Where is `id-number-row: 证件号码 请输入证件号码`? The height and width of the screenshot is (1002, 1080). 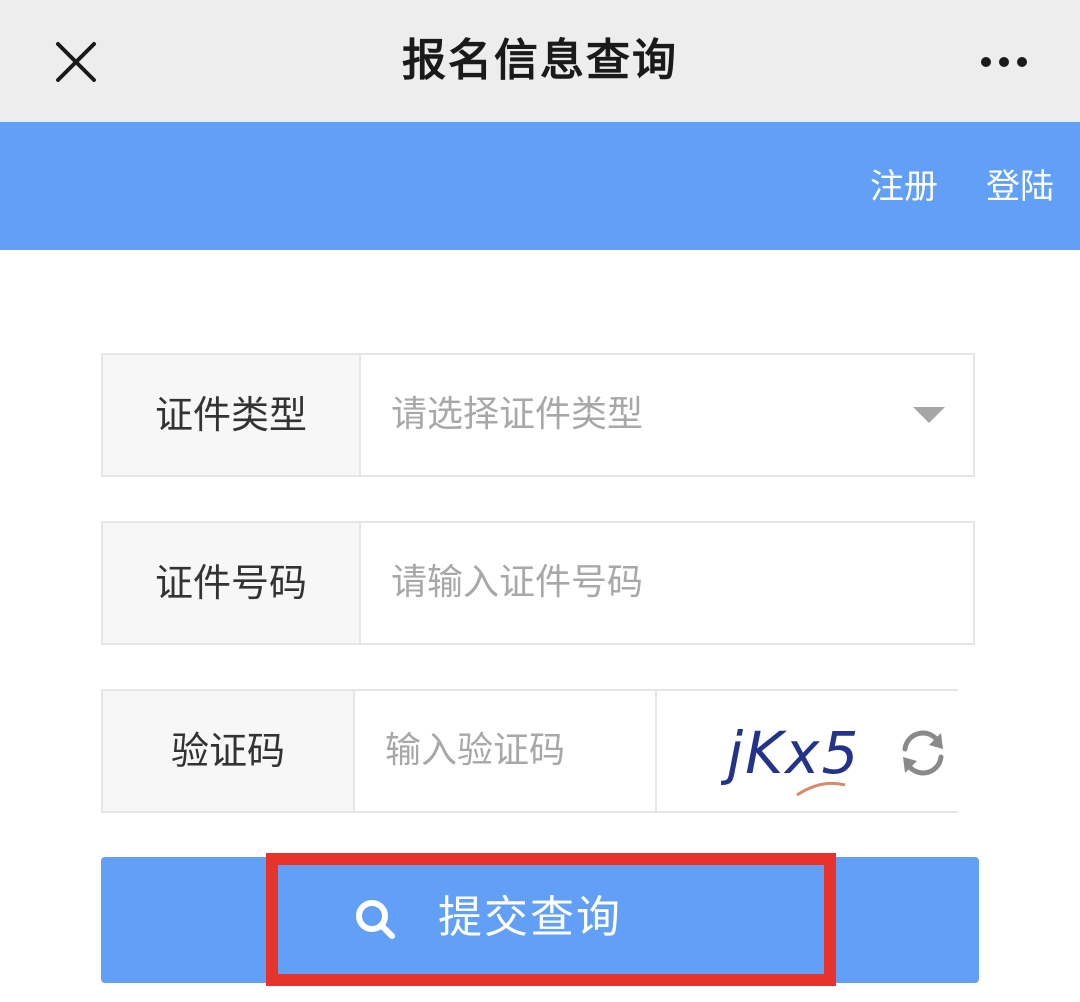
id-number-row: 证件号码 请输入证件号码 is located at coordinates (538, 583).